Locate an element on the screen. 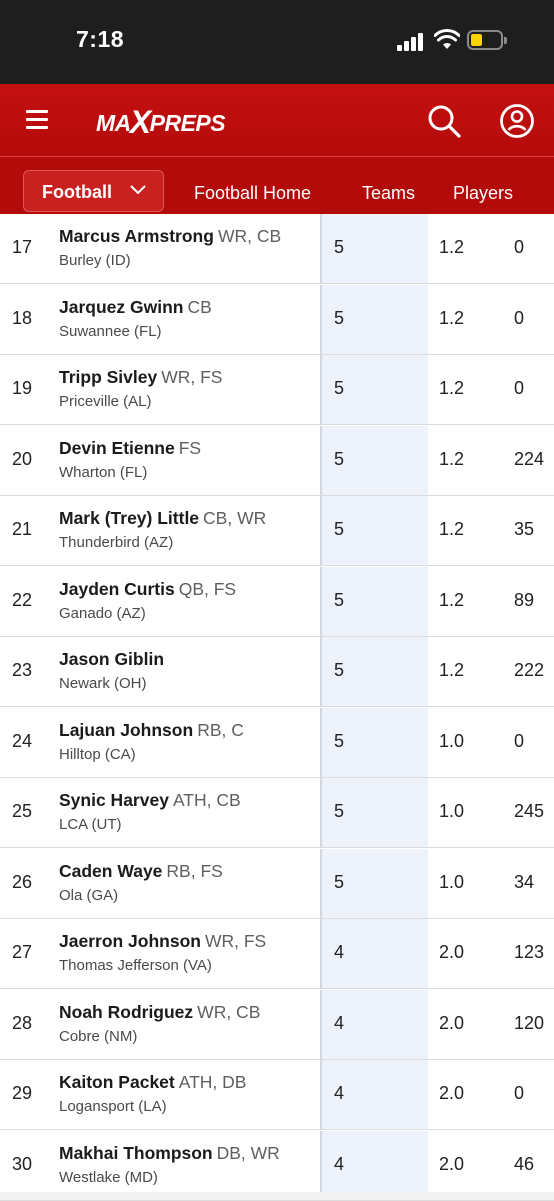 This screenshot has height=1201, width=554. player-name-cell: Marcus Armstrong WR, CB is located at coordinates (170, 236).